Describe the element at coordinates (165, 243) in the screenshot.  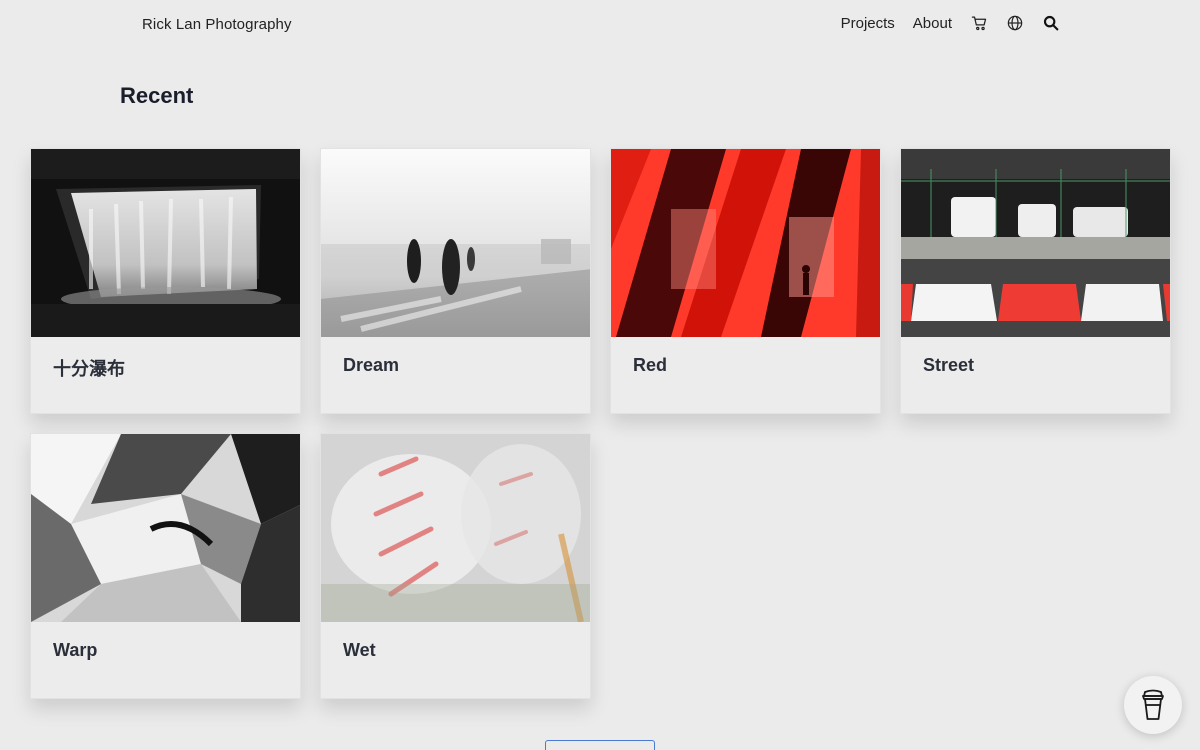
I see `waterfall-bw-image` at that location.